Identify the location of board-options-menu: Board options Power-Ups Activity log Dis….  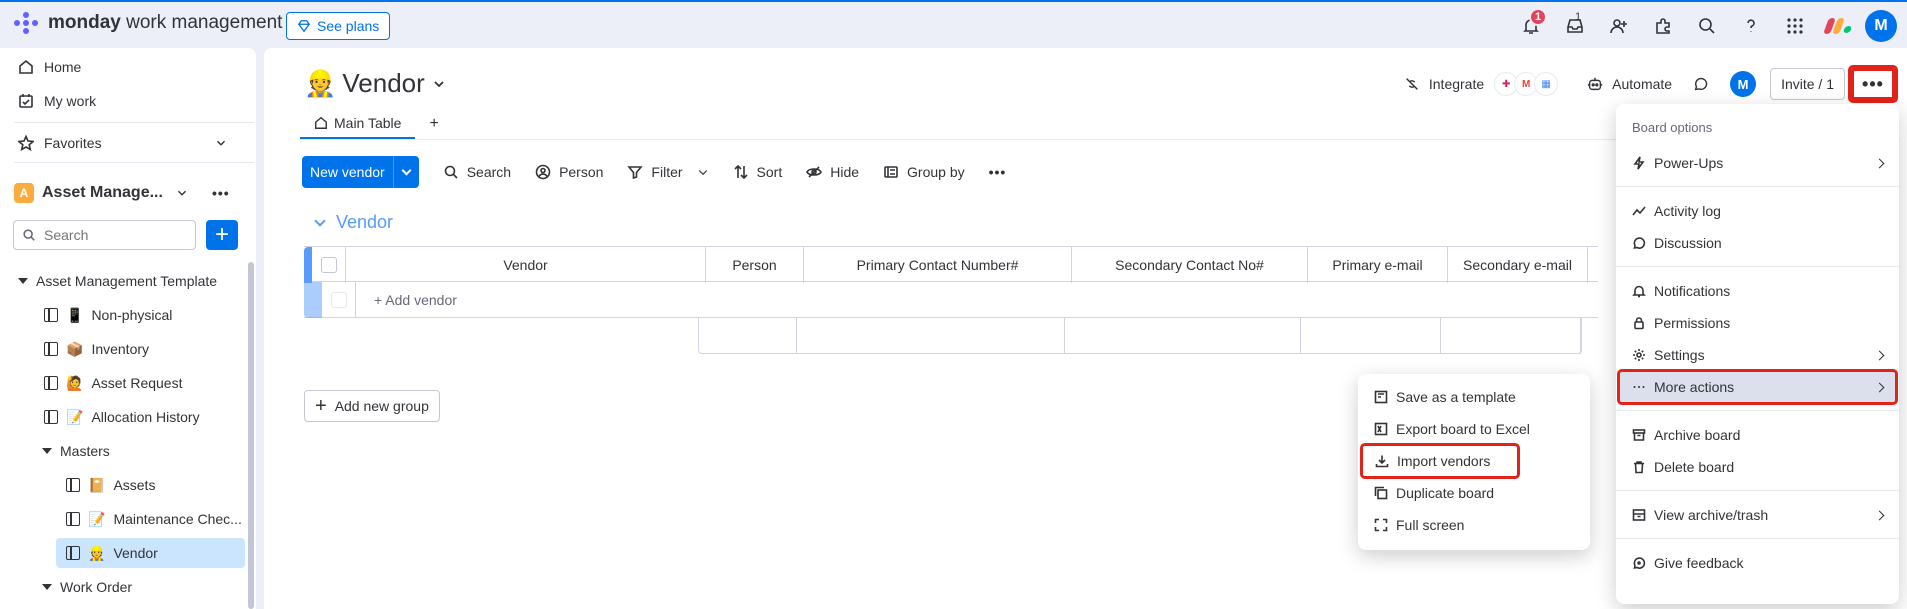
(1757, 354).